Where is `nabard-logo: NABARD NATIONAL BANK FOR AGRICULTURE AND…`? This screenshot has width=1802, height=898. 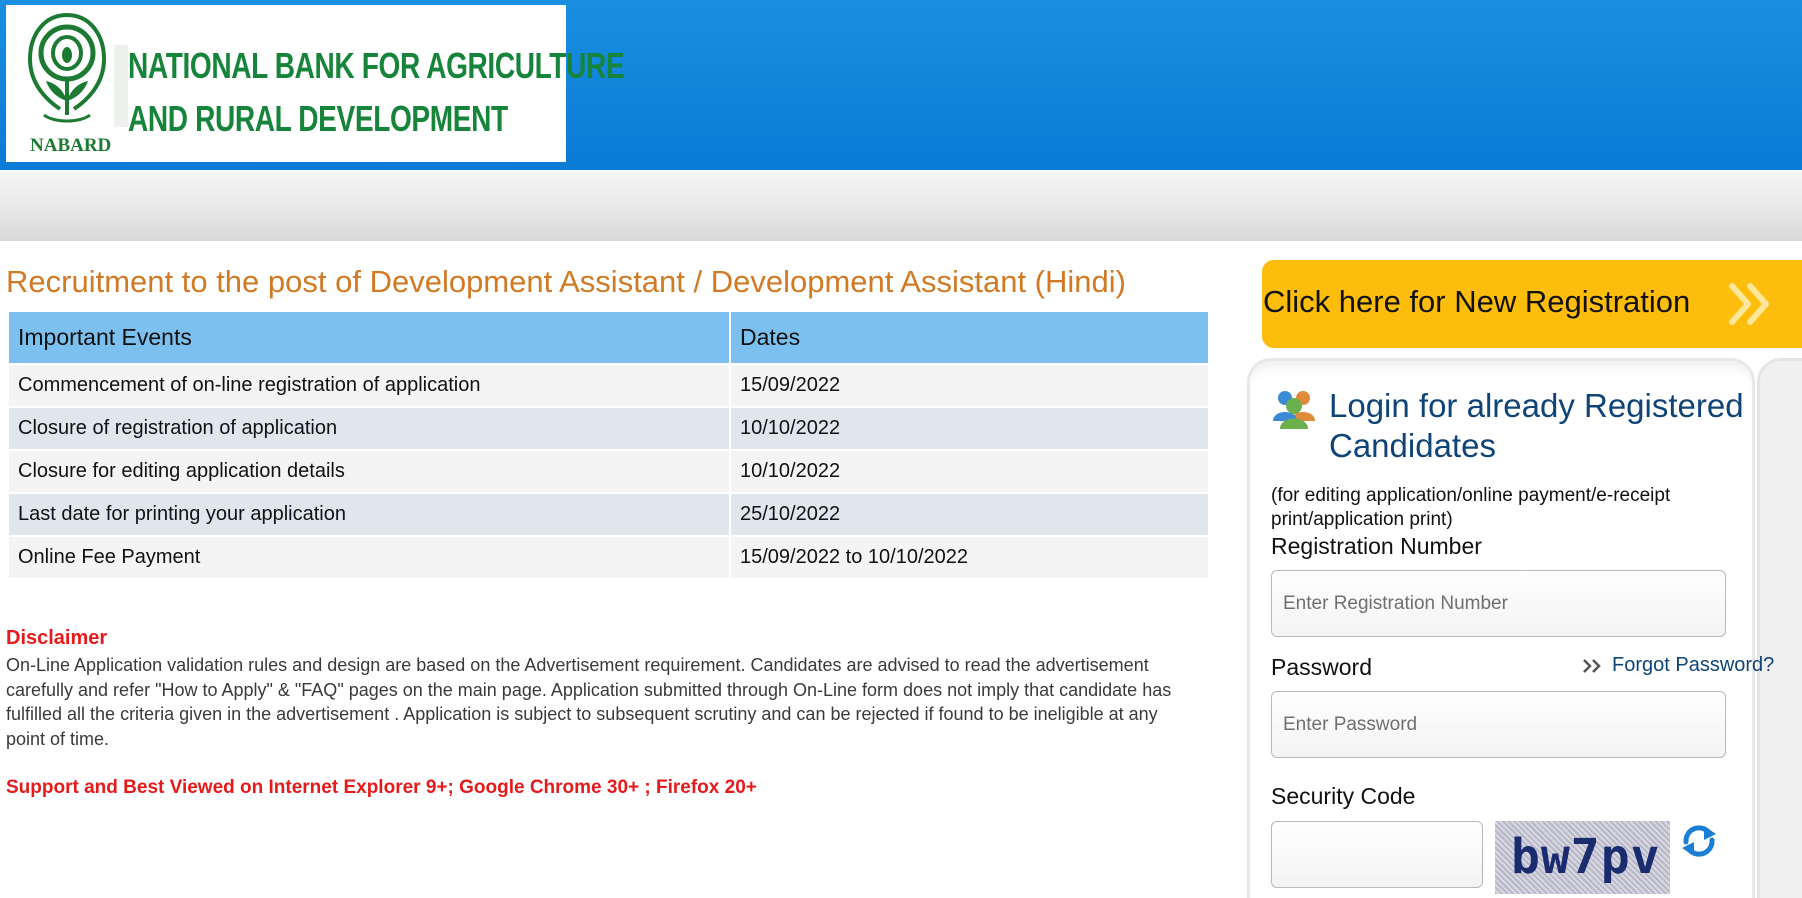 nabard-logo: NABARD NATIONAL BANK FOR AGRICULTURE AND… is located at coordinates (315, 83).